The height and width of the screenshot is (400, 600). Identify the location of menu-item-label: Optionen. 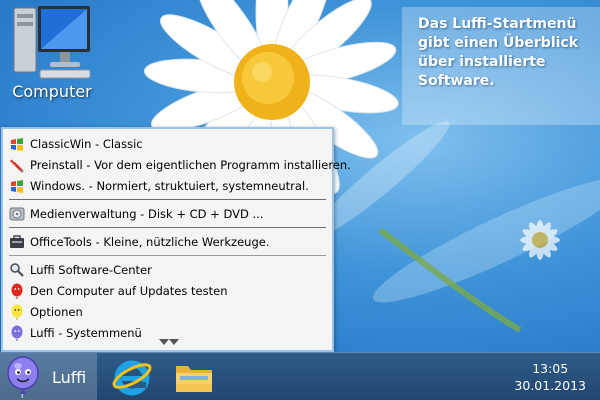
(56, 311).